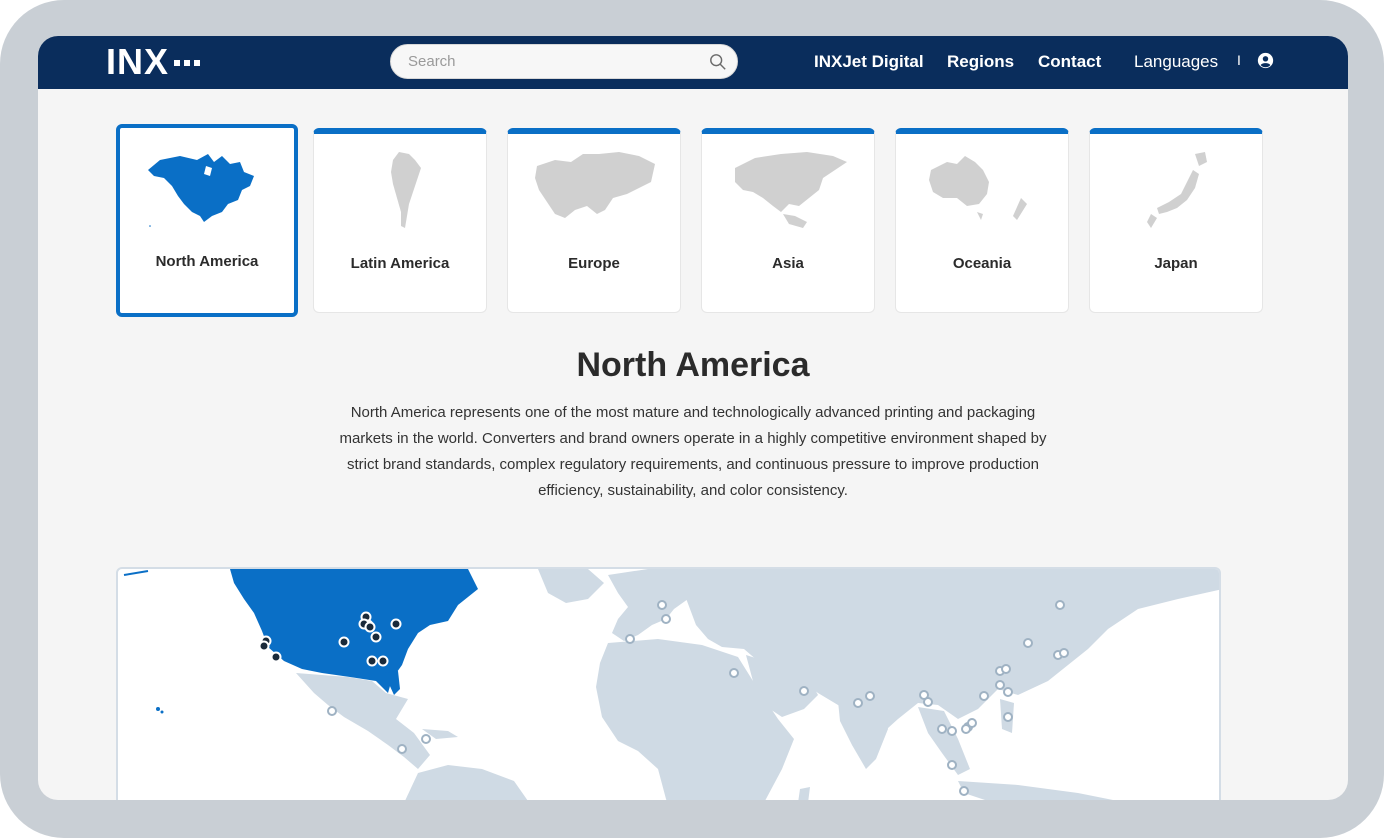 The image size is (1384, 838). Describe the element at coordinates (980, 62) in the screenshot. I see `nav-link-regions: Regions` at that location.